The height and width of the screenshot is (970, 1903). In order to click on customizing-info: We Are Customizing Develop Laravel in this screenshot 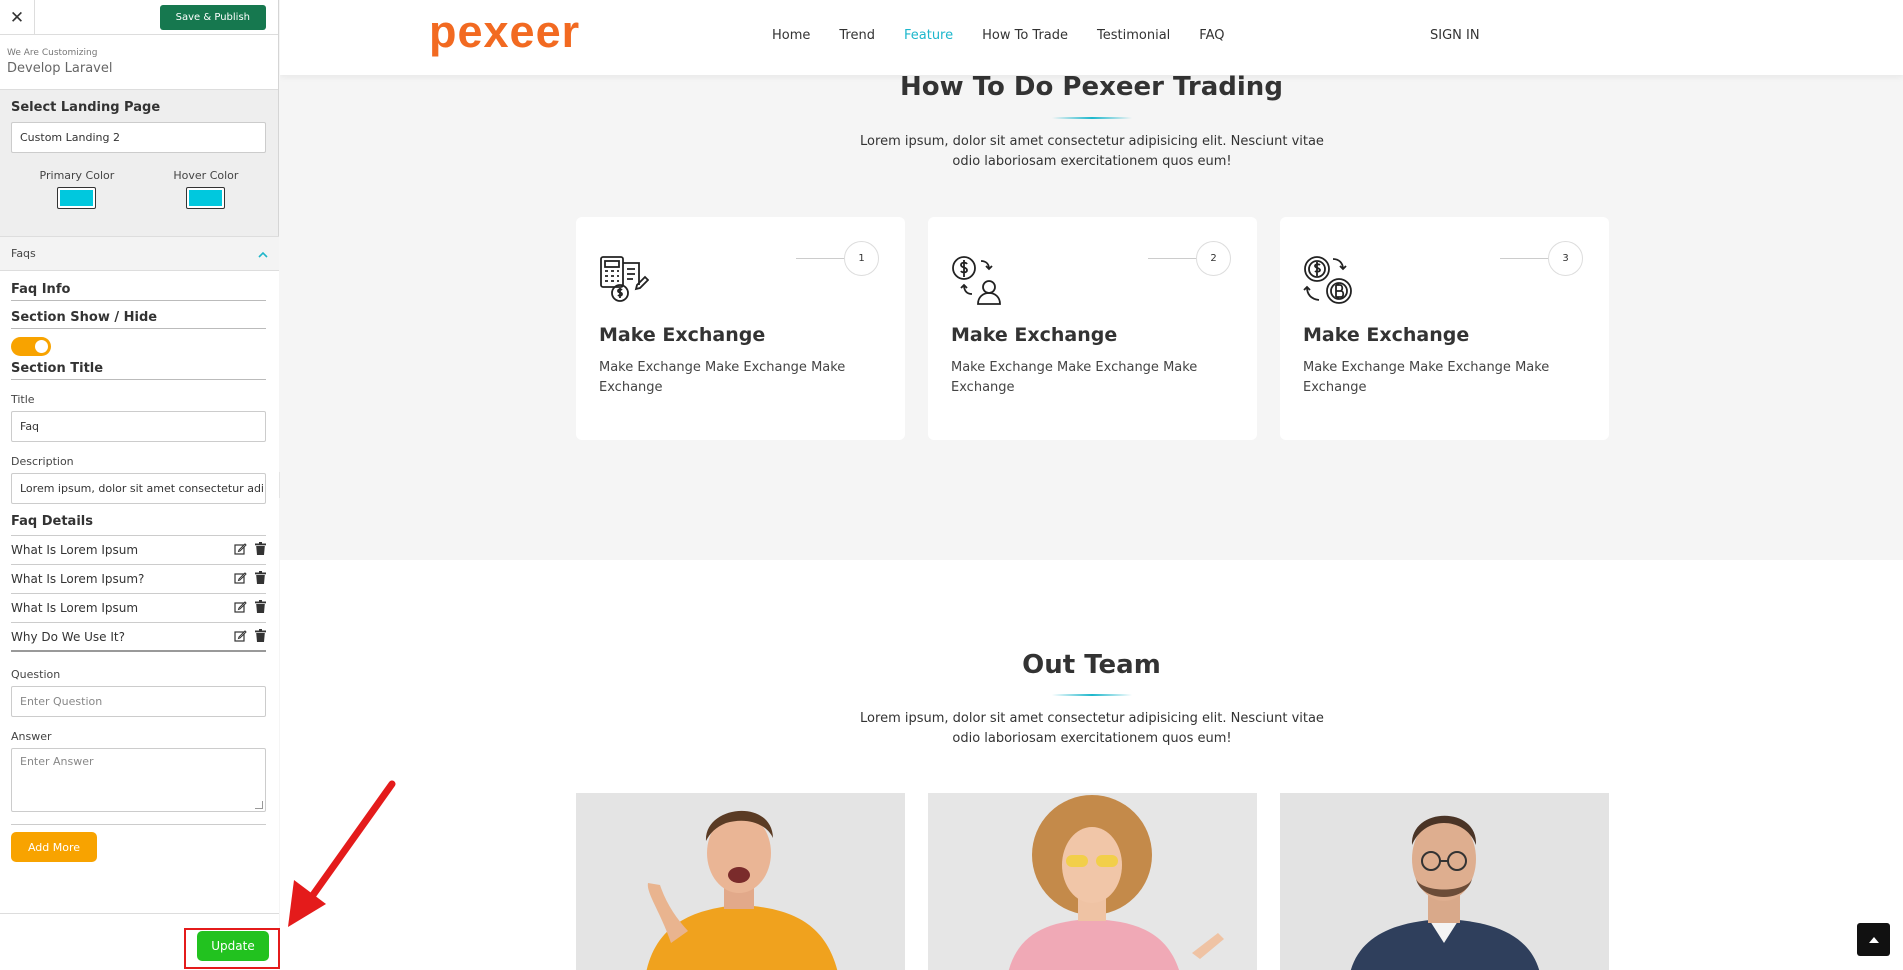, I will do `click(139, 62)`.